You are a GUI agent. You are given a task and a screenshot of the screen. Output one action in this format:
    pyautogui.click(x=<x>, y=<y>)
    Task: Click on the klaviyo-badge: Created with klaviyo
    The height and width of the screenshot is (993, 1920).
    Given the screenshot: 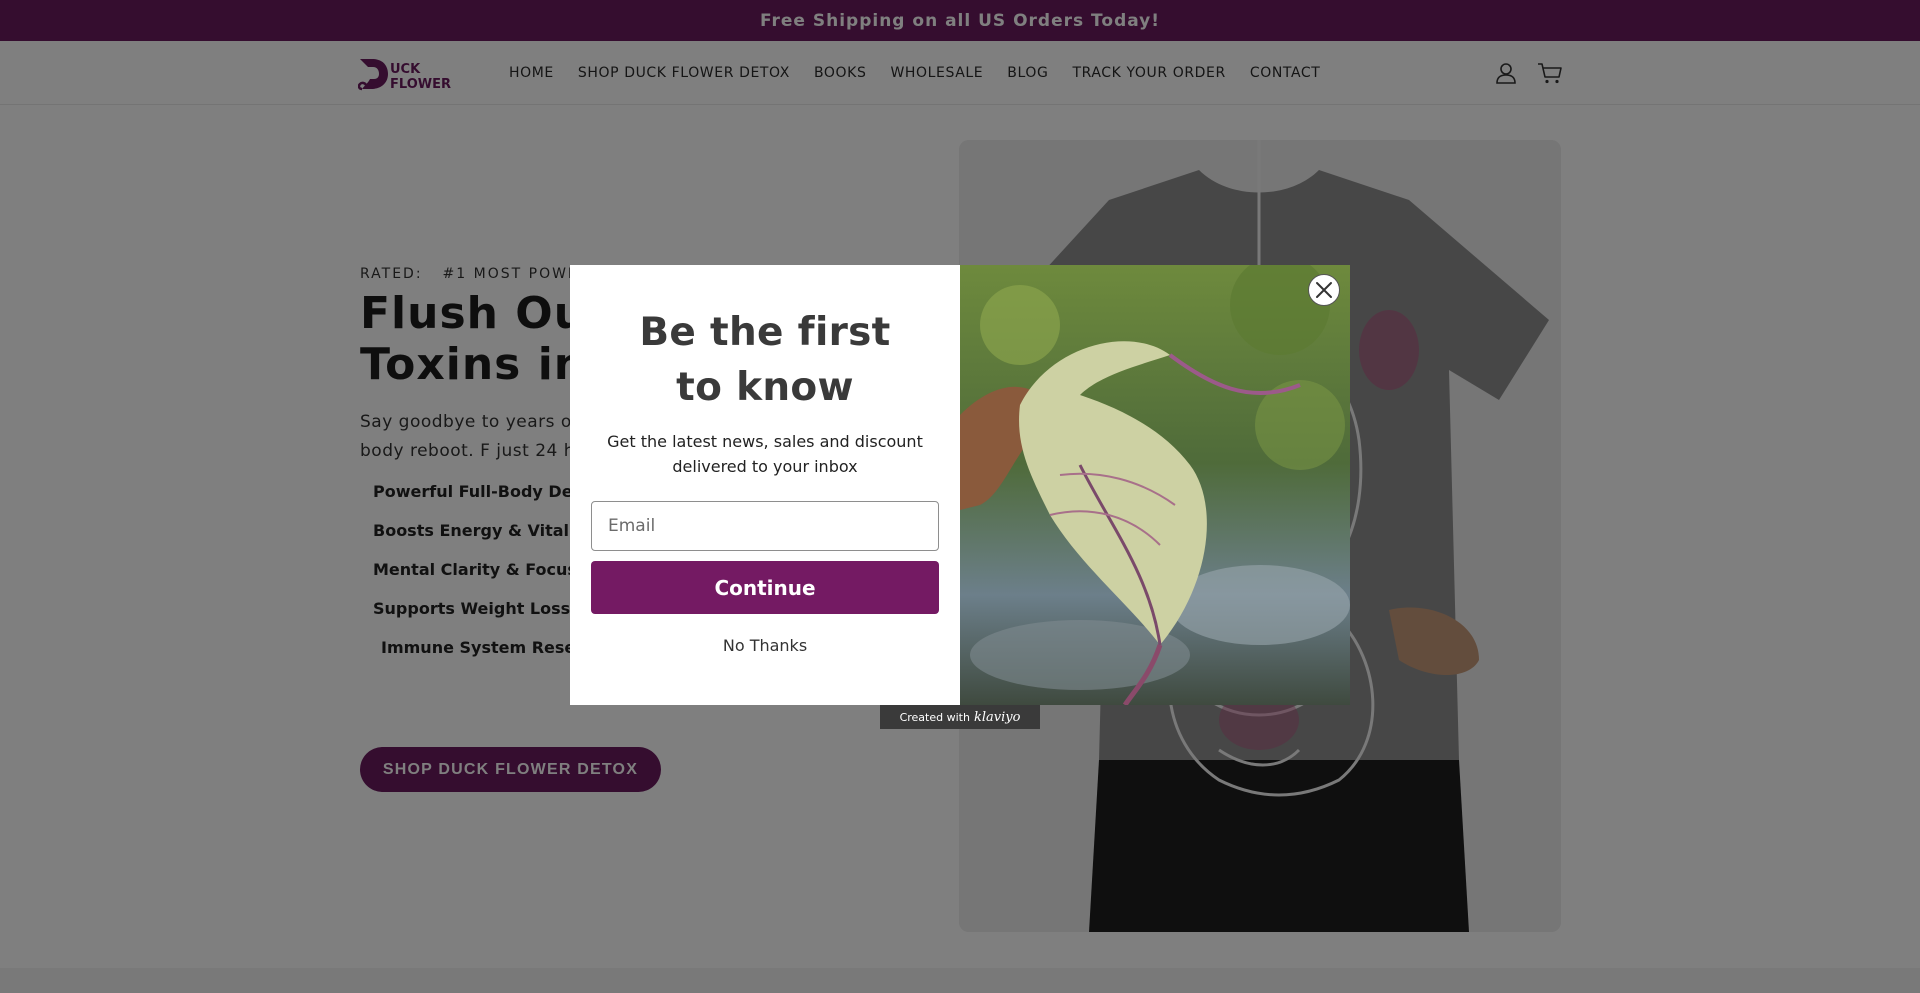 What is the action you would take?
    pyautogui.click(x=960, y=717)
    